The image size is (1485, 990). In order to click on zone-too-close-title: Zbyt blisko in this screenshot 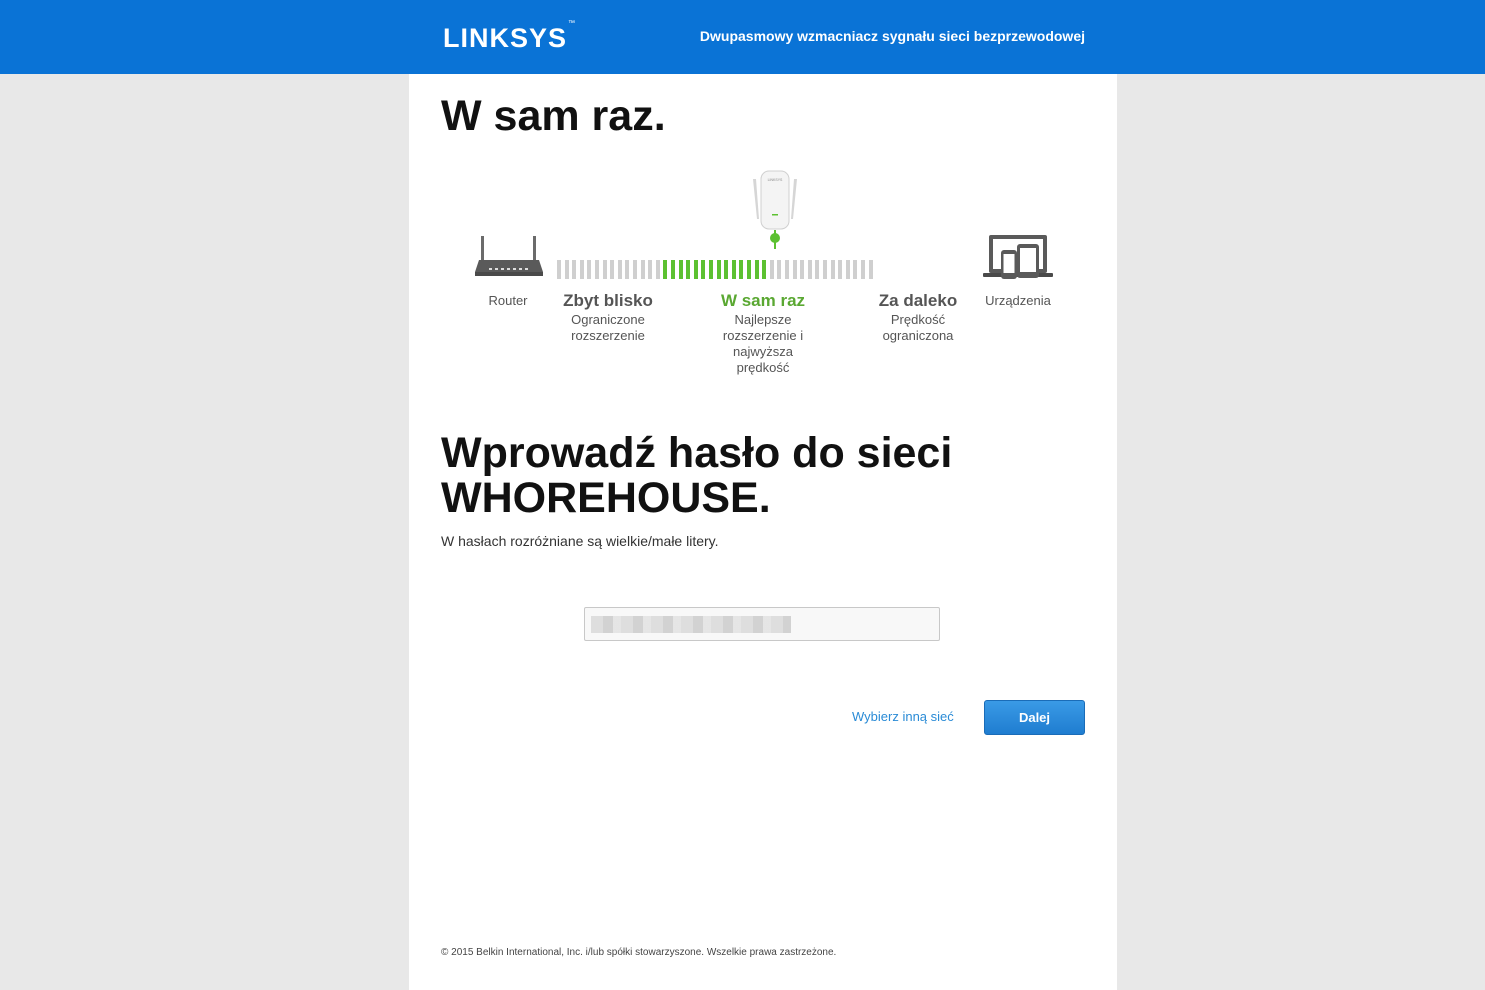, I will do `click(608, 300)`.